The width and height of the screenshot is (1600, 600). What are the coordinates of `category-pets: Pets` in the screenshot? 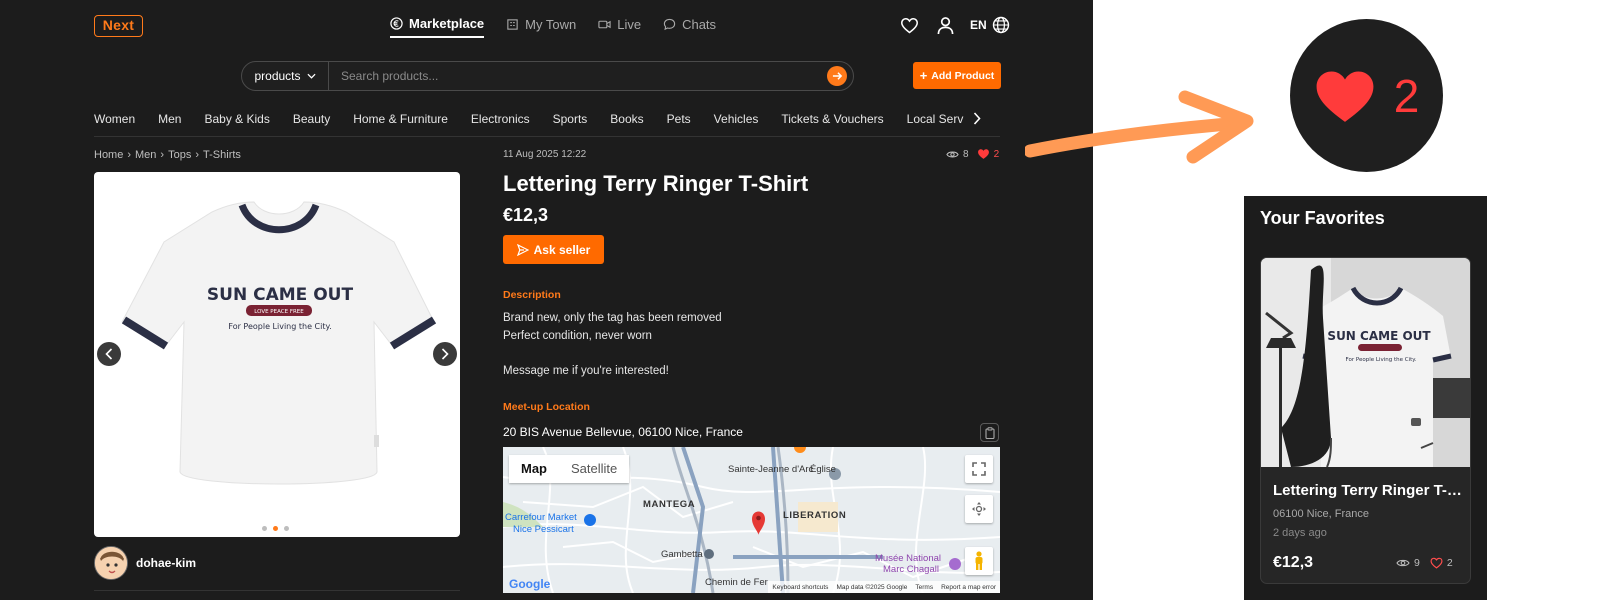 It's located at (673, 119).